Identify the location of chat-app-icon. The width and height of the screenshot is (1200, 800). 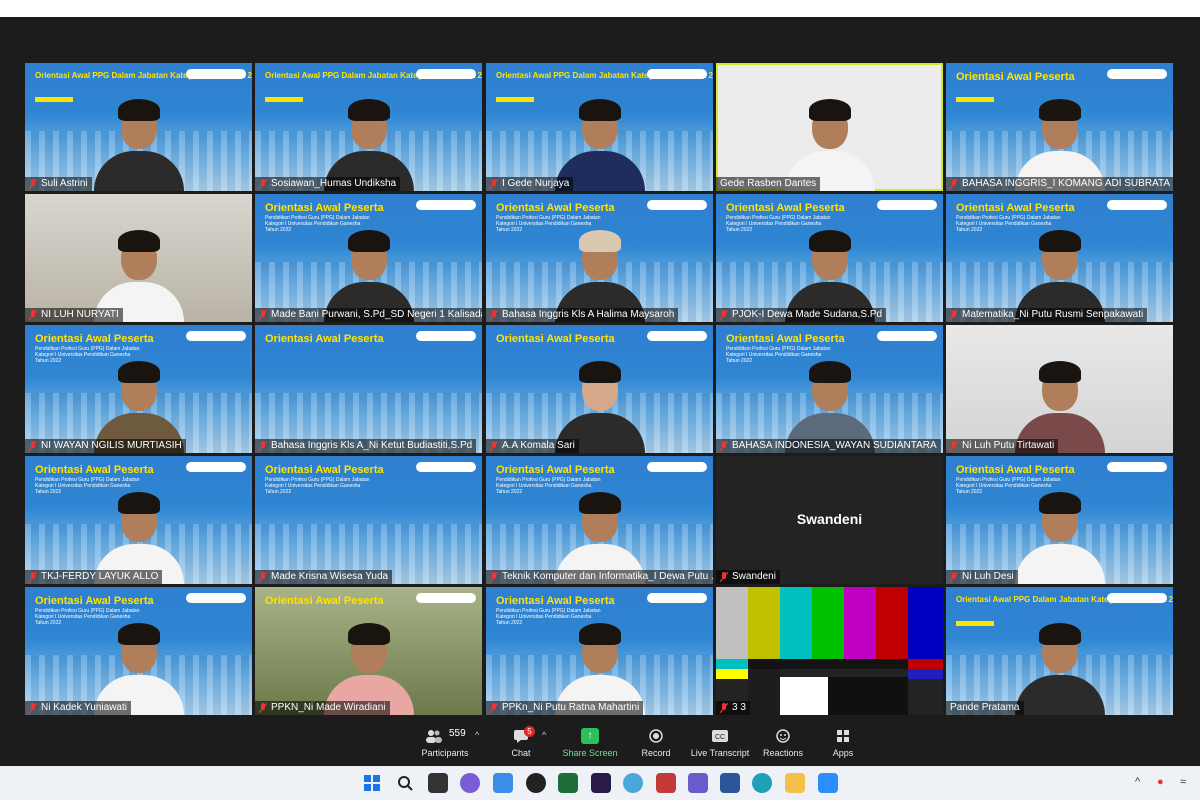
(470, 783).